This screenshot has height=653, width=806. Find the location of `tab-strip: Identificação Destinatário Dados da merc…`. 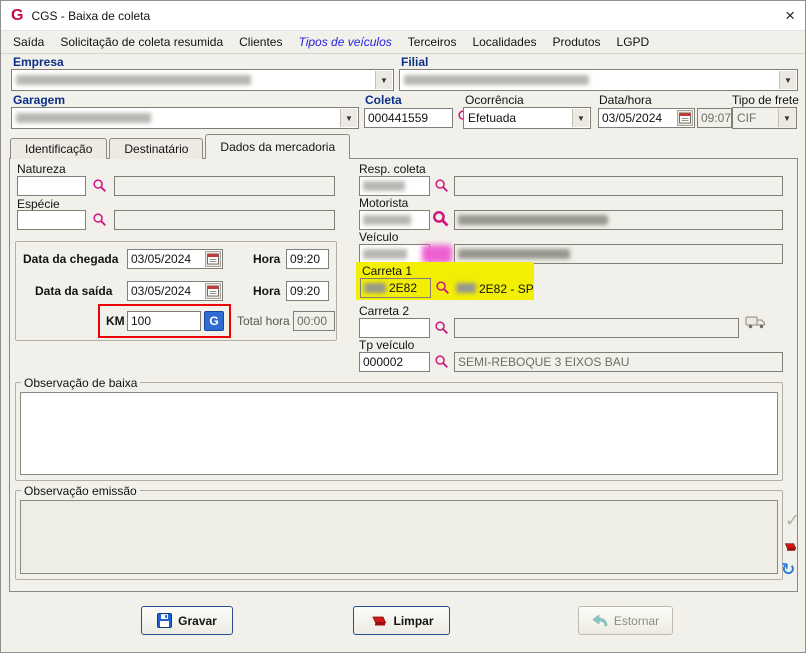

tab-strip: Identificação Destinatário Dados da merc… is located at coordinates (181, 146).